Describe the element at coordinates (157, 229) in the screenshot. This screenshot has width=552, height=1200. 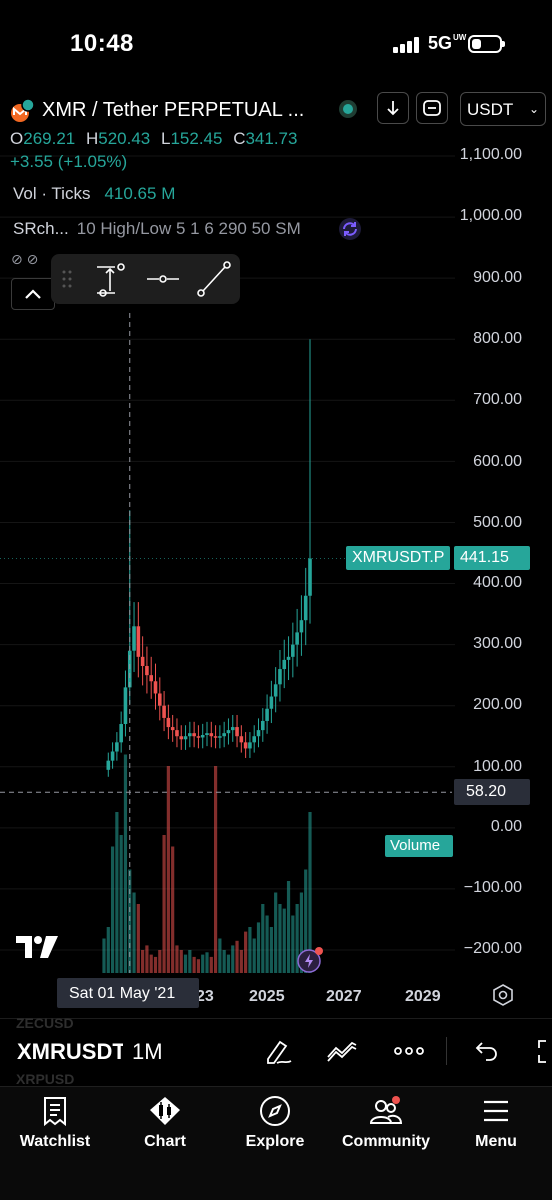
I see `sr-indicator-legend: SRch... 10 High/Low 5 1 6 290 50 SM` at that location.